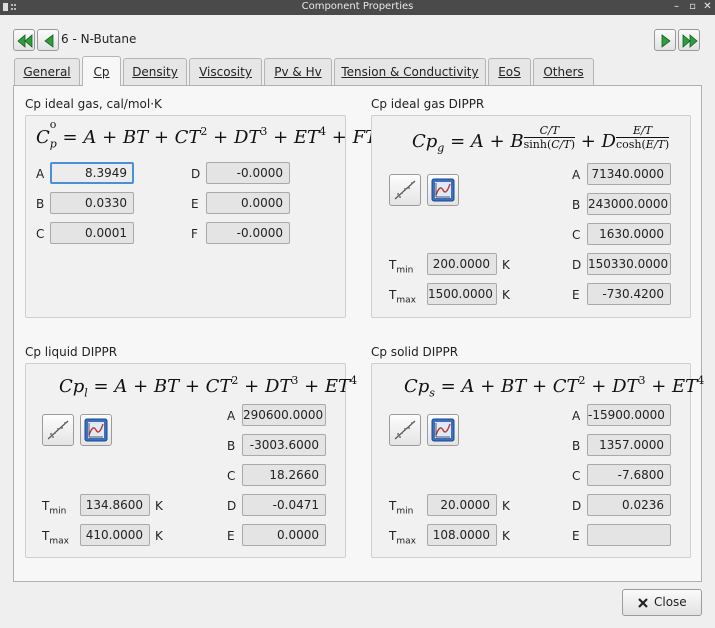 The width and height of the screenshot is (715, 628). What do you see at coordinates (54, 508) in the screenshot?
I see `liquid-tmin-label: Tmin` at bounding box center [54, 508].